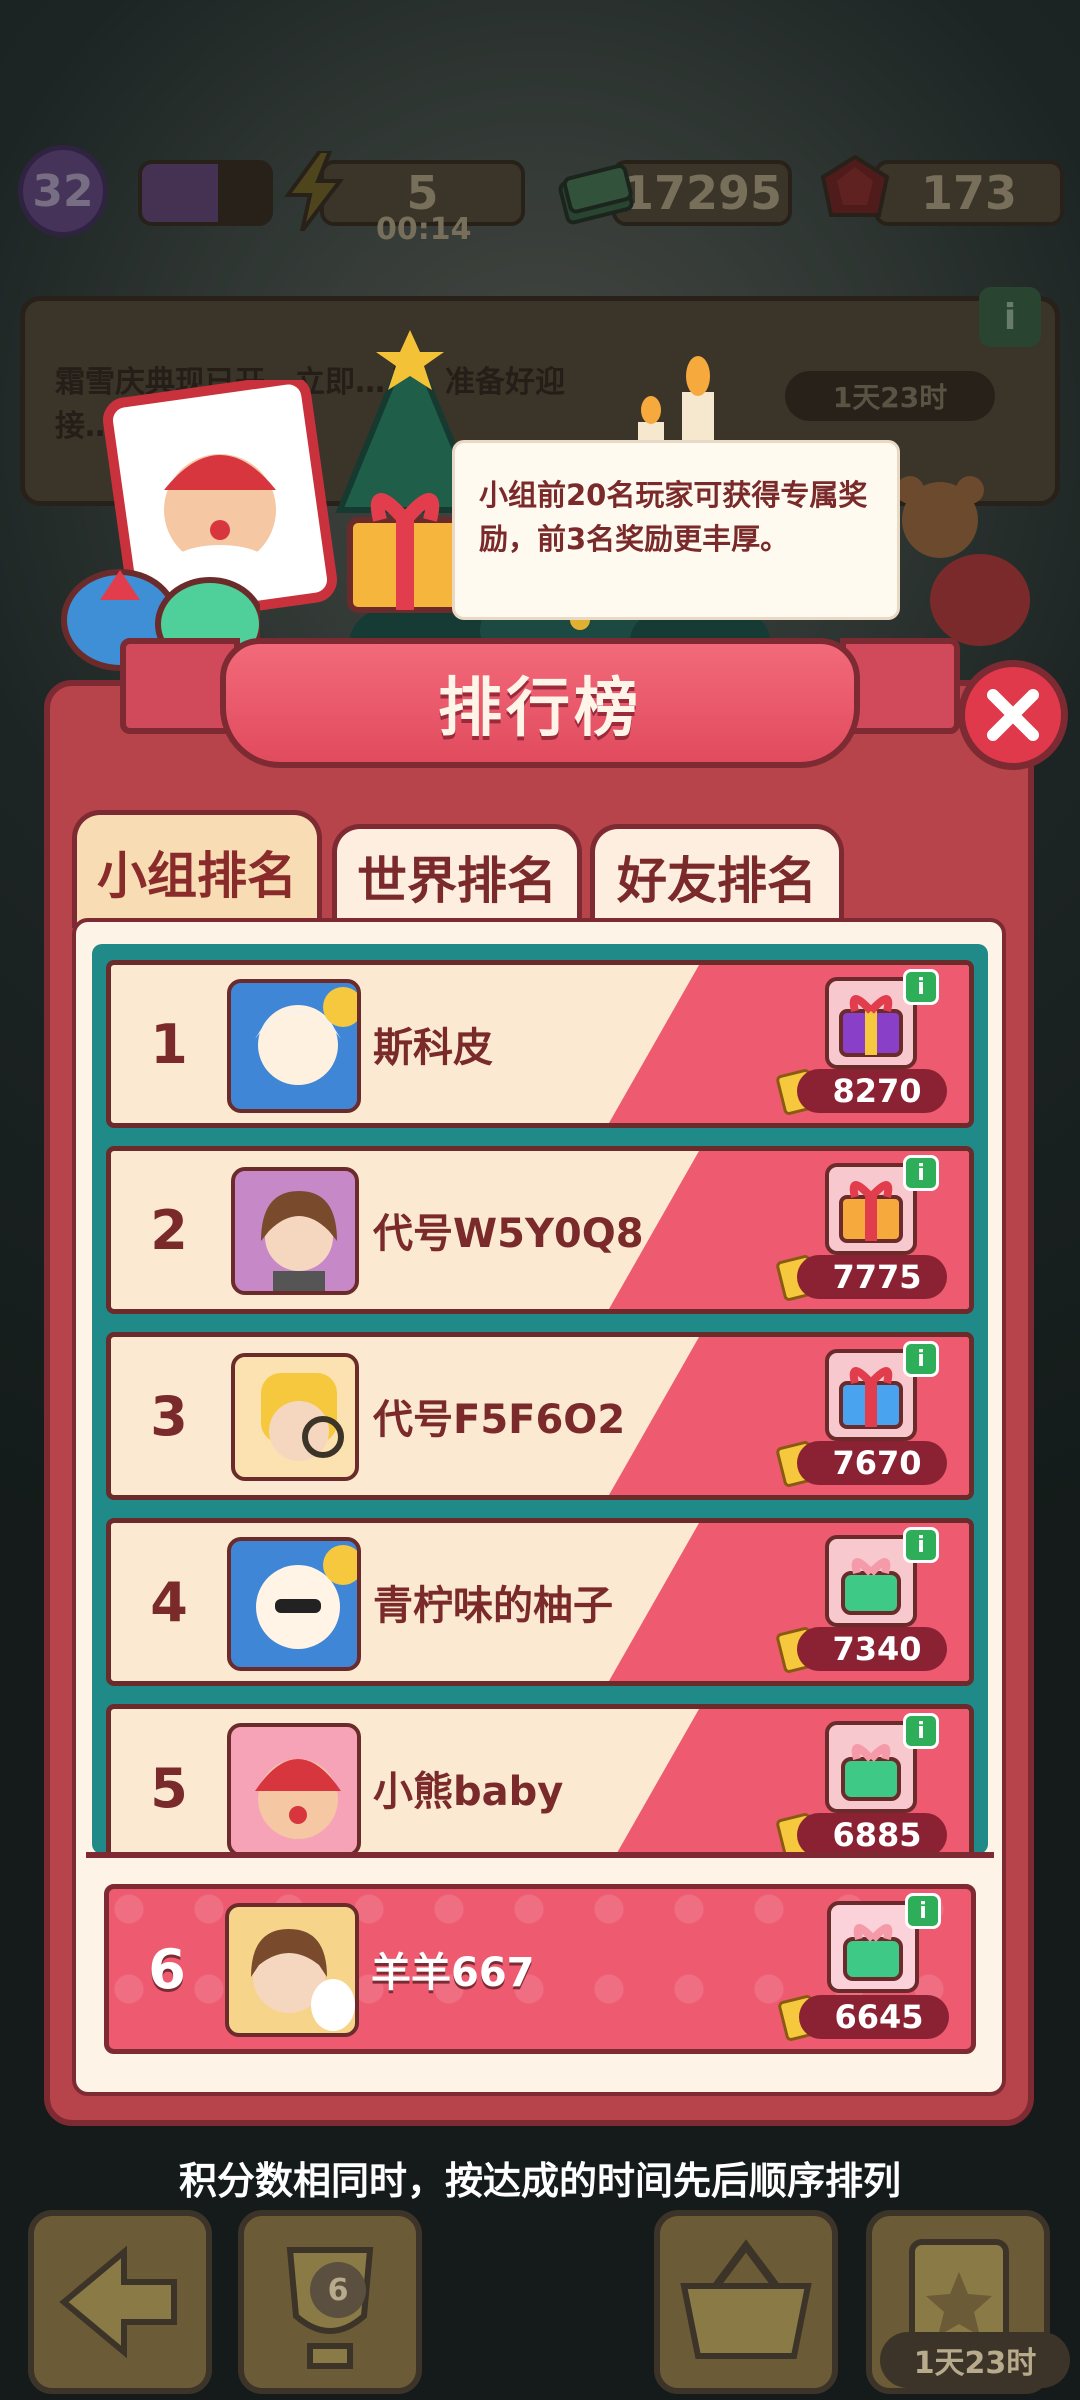 The image size is (1080, 2400). I want to click on table-row: 2 代号W5Y0Q8 i 7775, so click(540, 1230).